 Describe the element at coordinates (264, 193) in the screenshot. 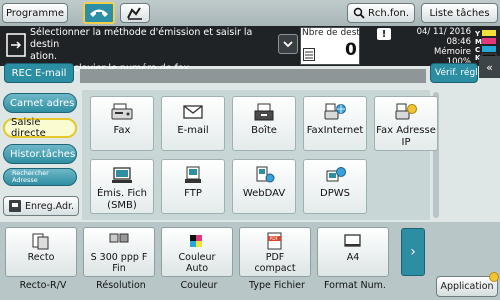

I see `tile-webdav-label: WebDAV` at that location.